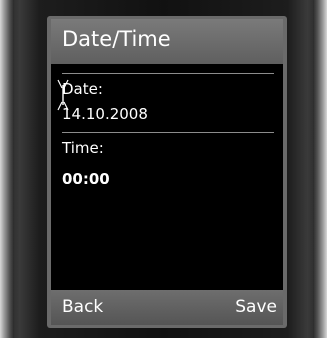 The height and width of the screenshot is (338, 327). What do you see at coordinates (168, 73) in the screenshot?
I see `top-divider` at bounding box center [168, 73].